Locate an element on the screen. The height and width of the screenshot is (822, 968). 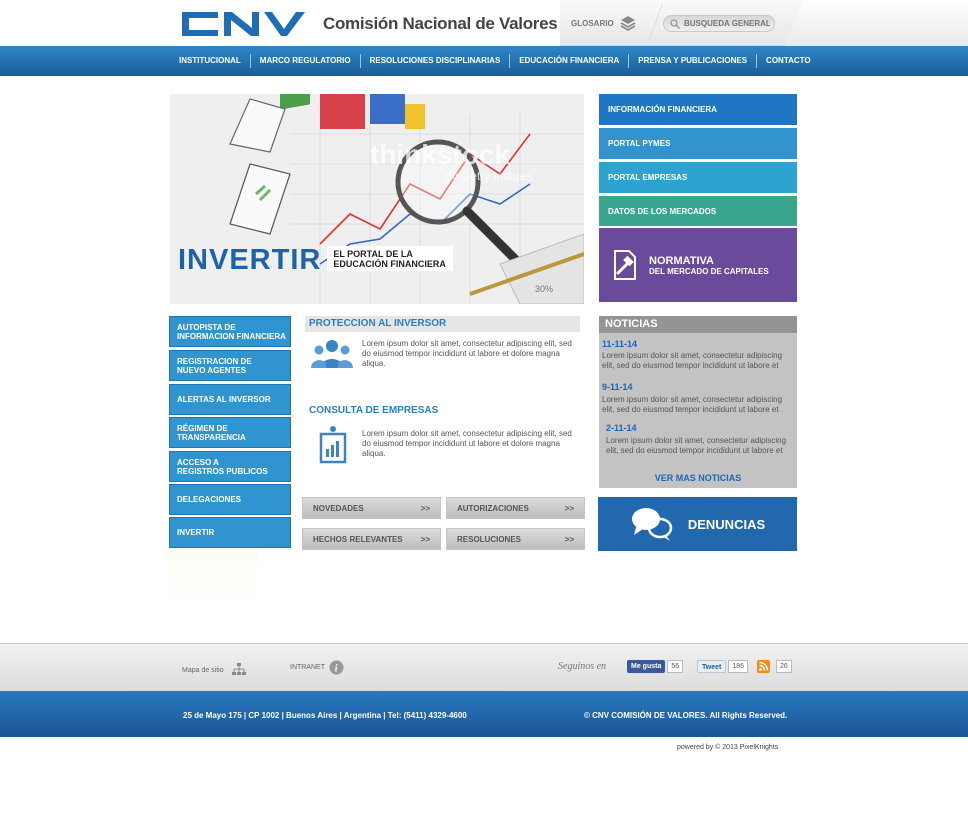
sidebar-item-label: REGISTROS PUBLICOS is located at coordinates (222, 471).